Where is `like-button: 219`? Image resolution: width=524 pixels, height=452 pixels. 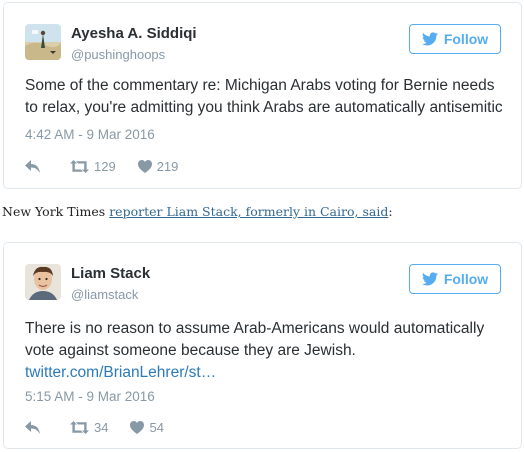 like-button: 219 is located at coordinates (158, 166).